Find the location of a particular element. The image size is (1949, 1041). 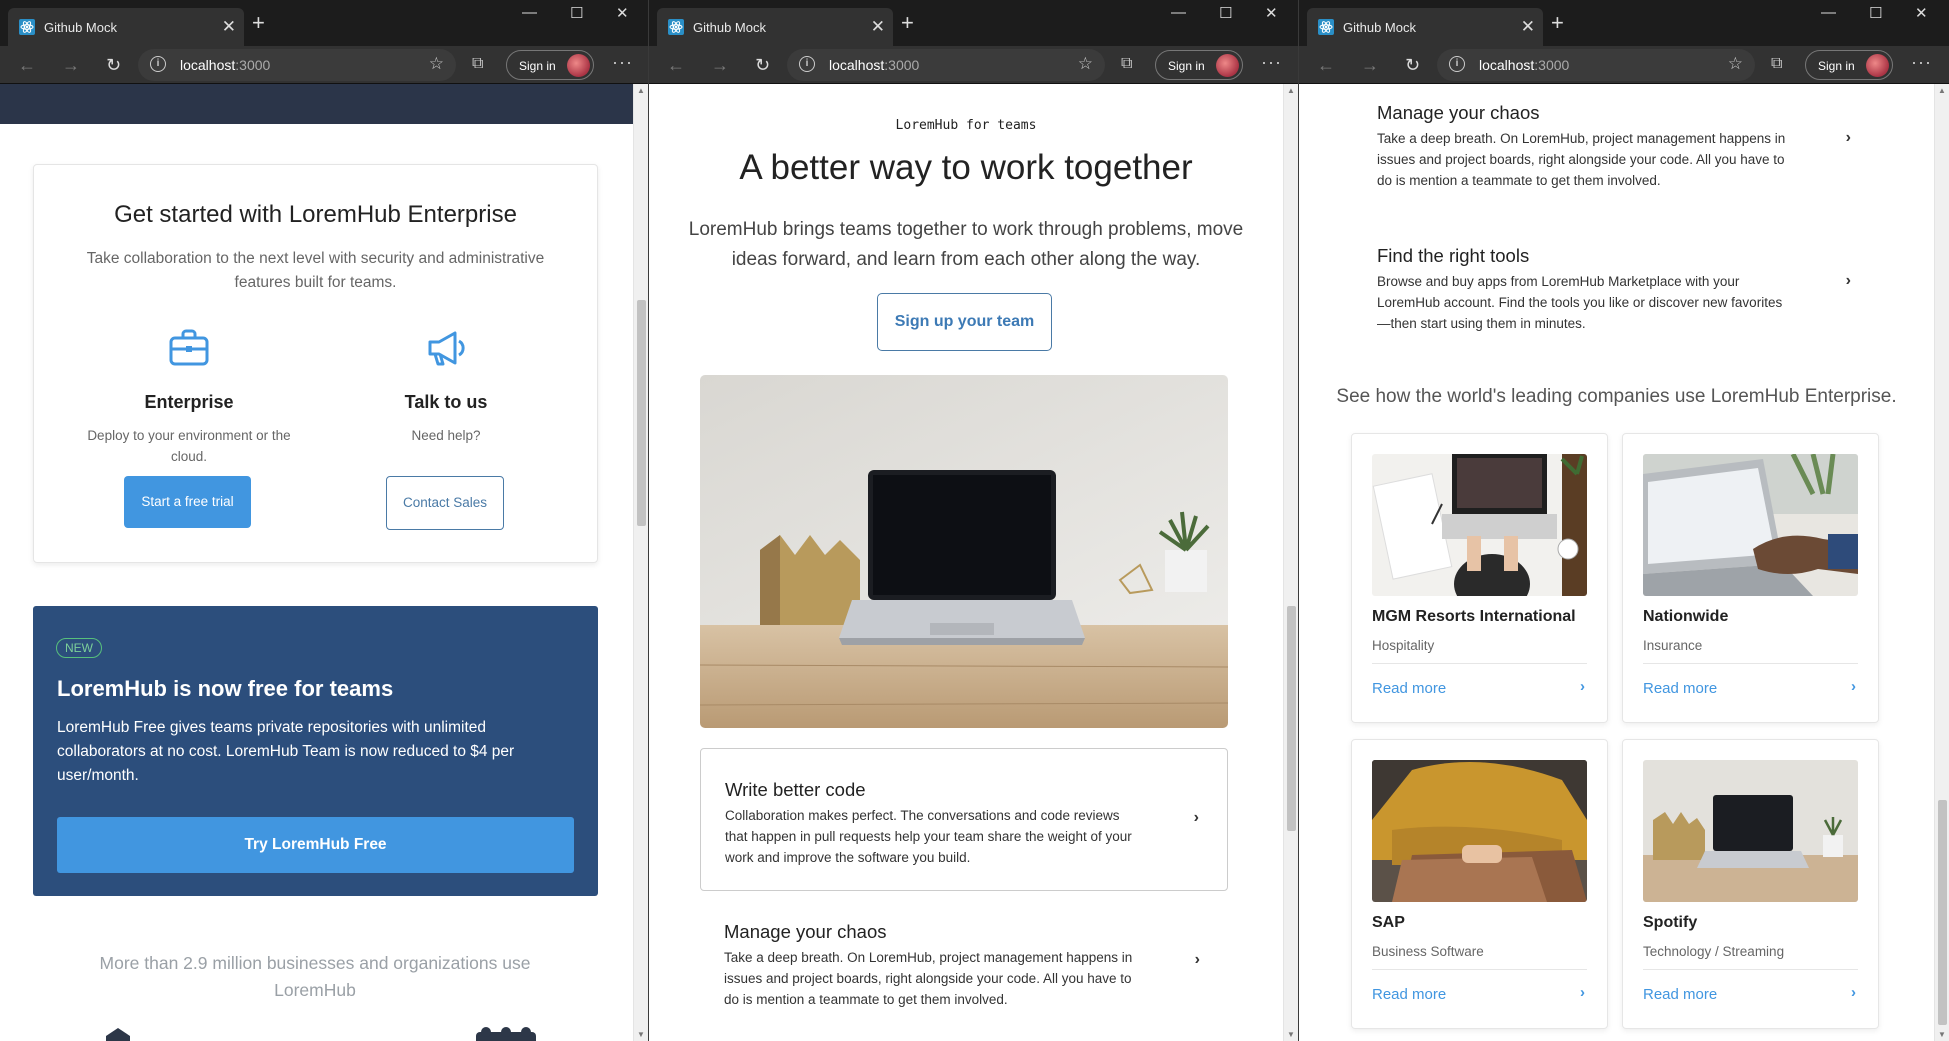

company-industry: Business Software is located at coordinates (1428, 951).